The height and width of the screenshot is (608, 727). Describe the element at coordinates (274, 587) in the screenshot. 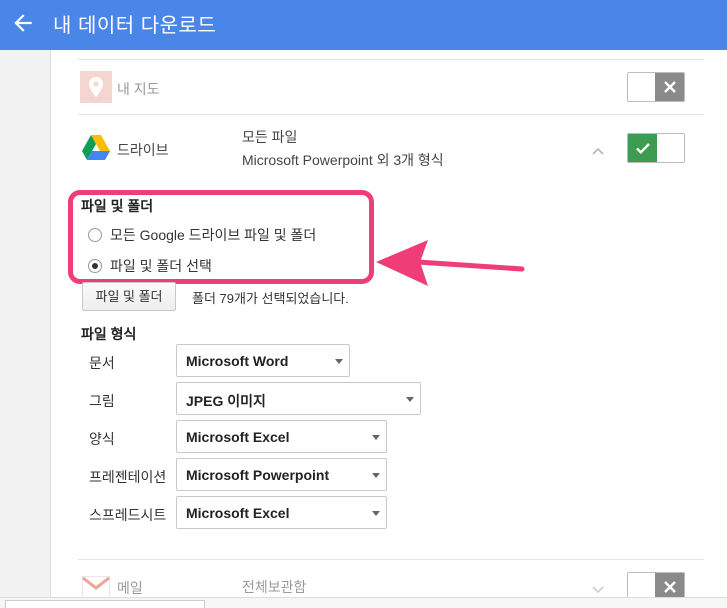

I see `mail-scope: 전체보관함` at that location.